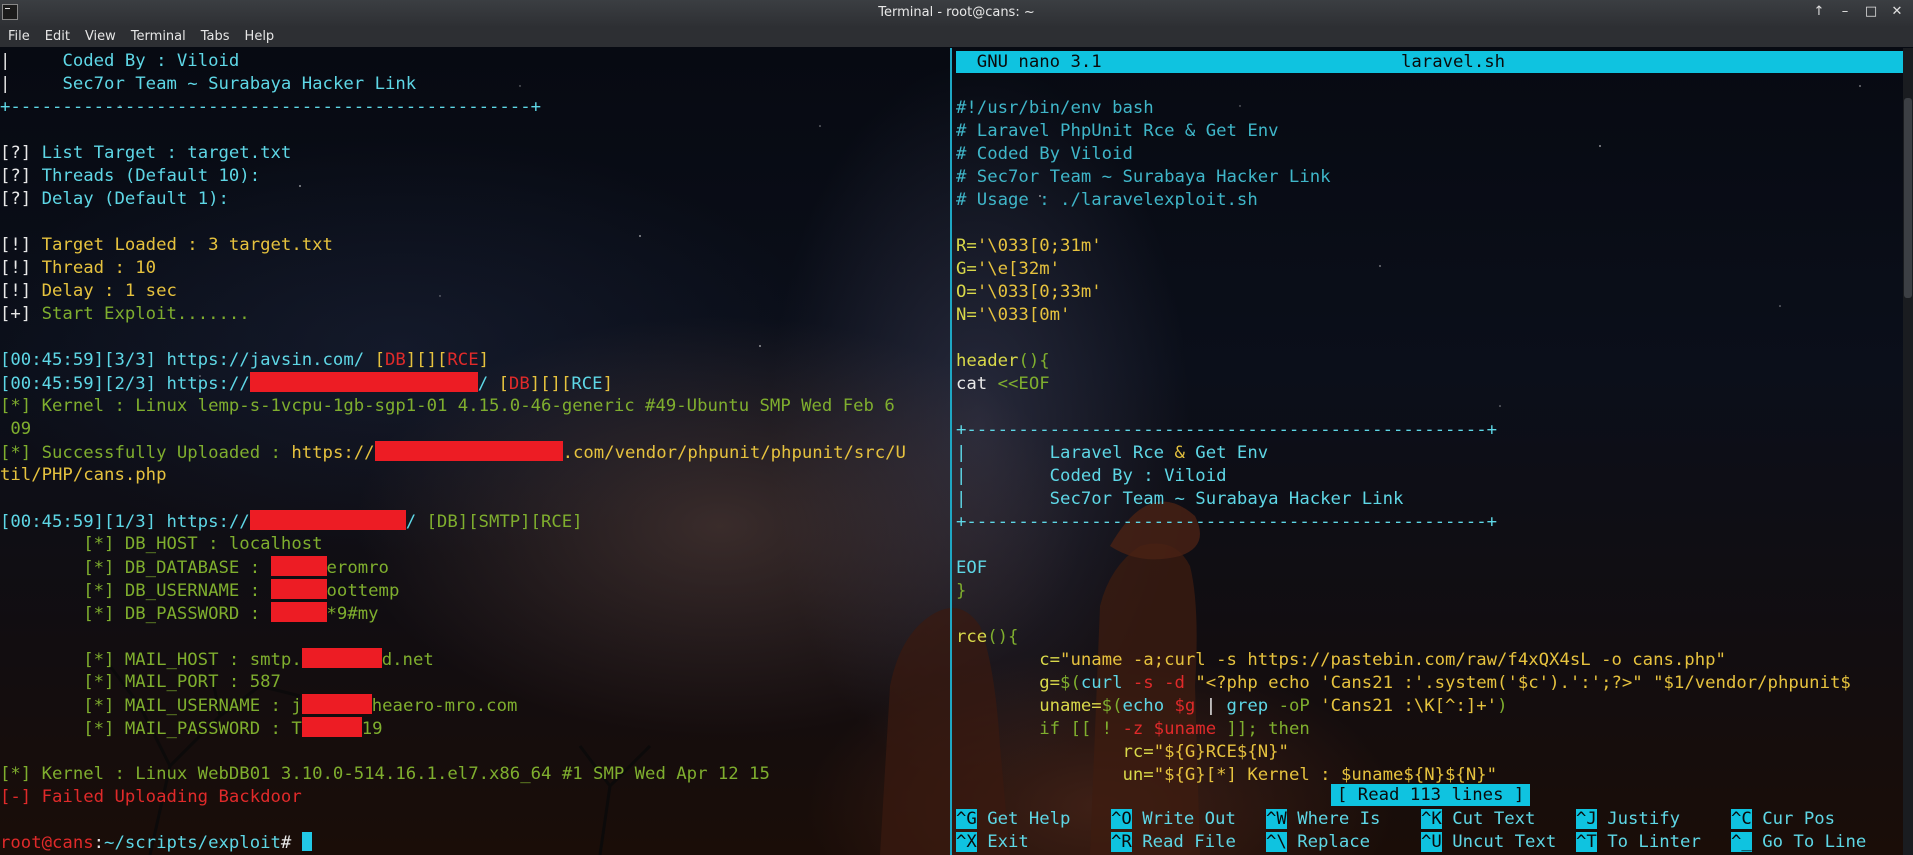 The image size is (1913, 855). What do you see at coordinates (1023, 384) in the screenshot?
I see `nano-text: <<EOF` at bounding box center [1023, 384].